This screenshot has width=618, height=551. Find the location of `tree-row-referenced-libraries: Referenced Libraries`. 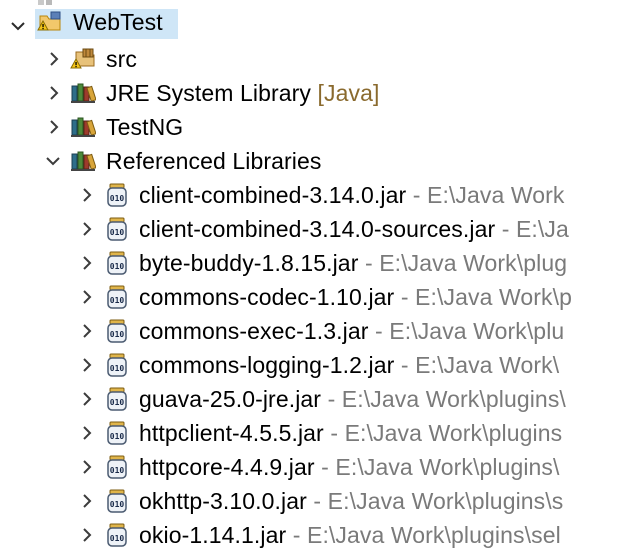

tree-row-referenced-libraries: Referenced Libraries is located at coordinates (309, 161).